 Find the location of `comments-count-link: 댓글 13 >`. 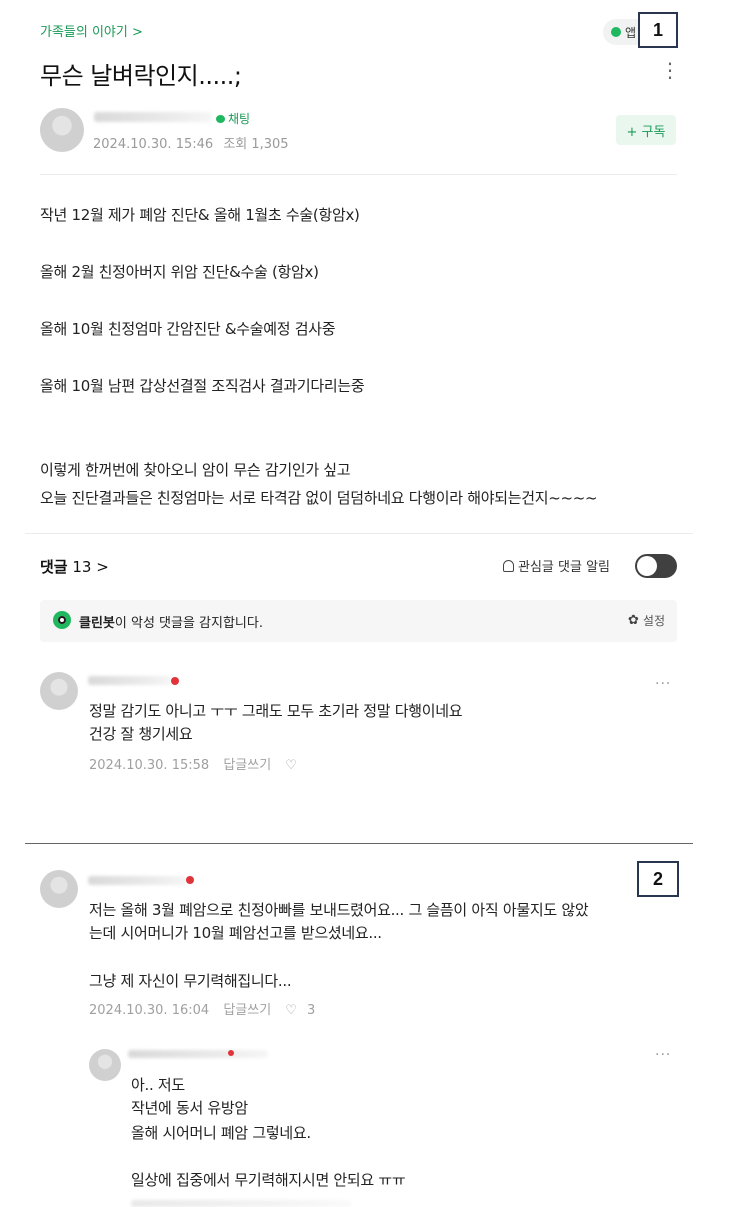

comments-count-link: 댓글 13 > is located at coordinates (74, 566).